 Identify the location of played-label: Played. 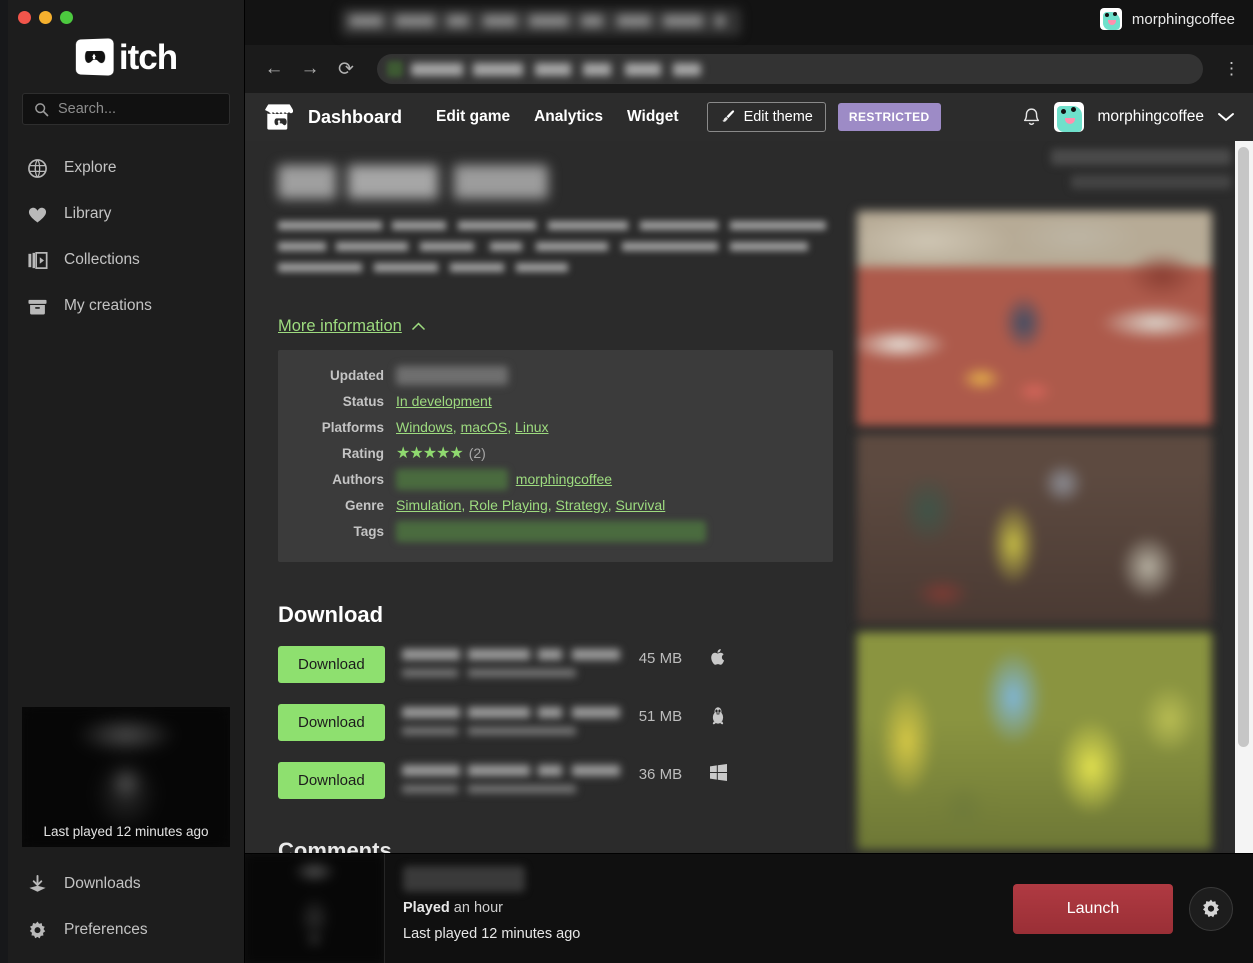
(426, 907).